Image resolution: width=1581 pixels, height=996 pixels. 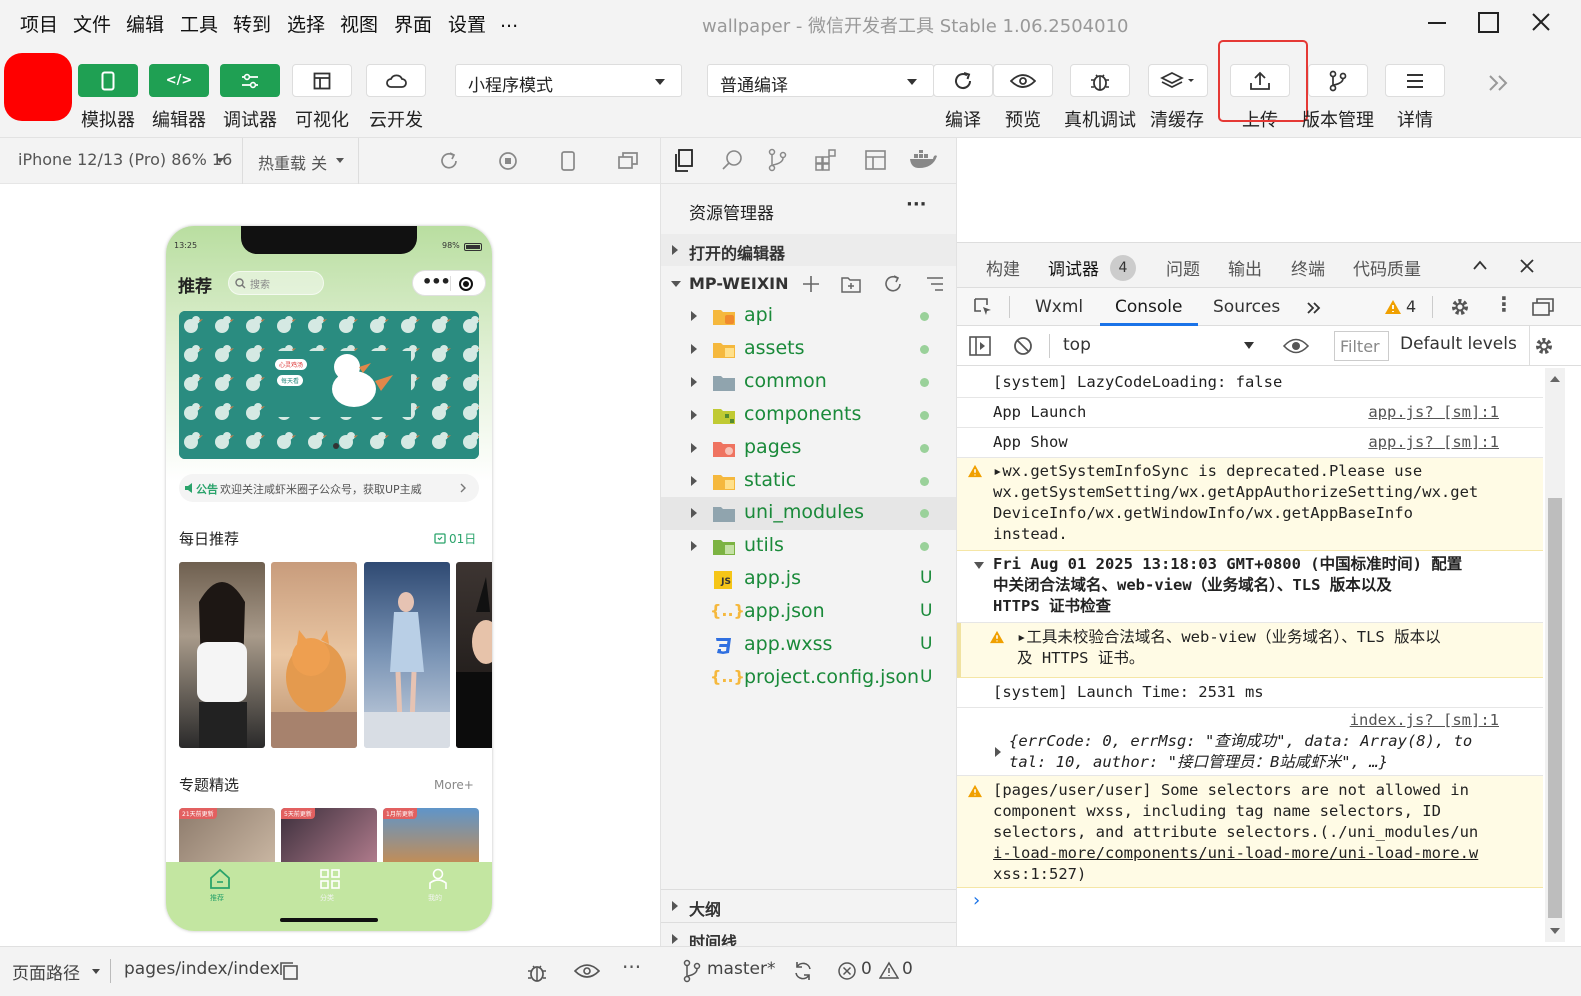 I want to click on tab-debugger: 调试器, so click(x=1073, y=267).